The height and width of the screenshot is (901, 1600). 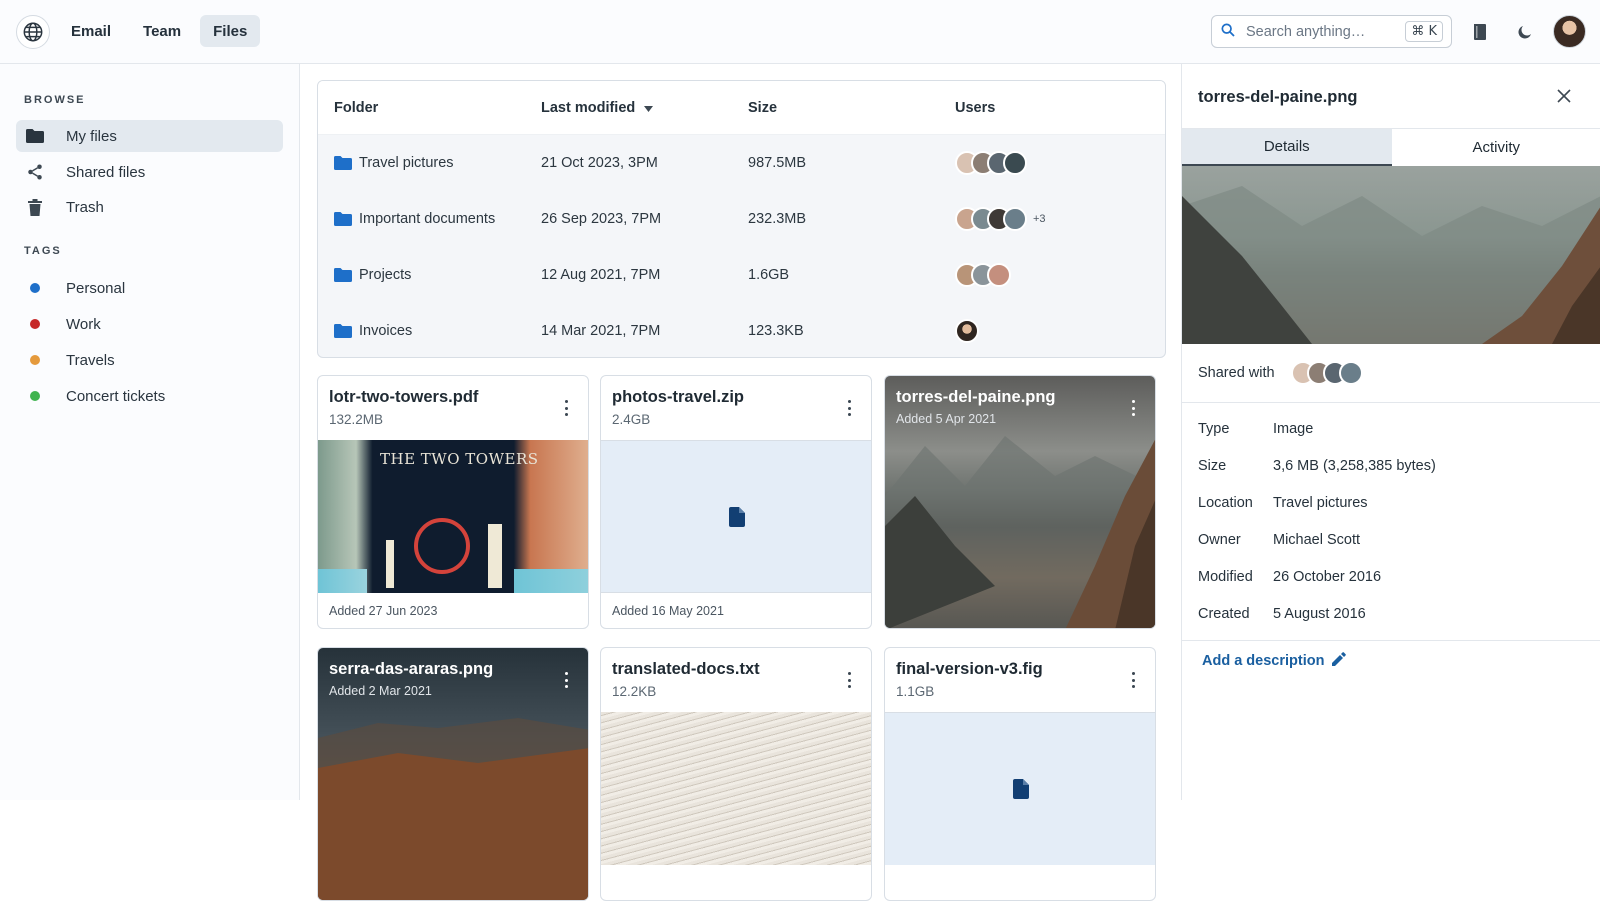 I want to click on tag-work: Work, so click(x=149, y=324).